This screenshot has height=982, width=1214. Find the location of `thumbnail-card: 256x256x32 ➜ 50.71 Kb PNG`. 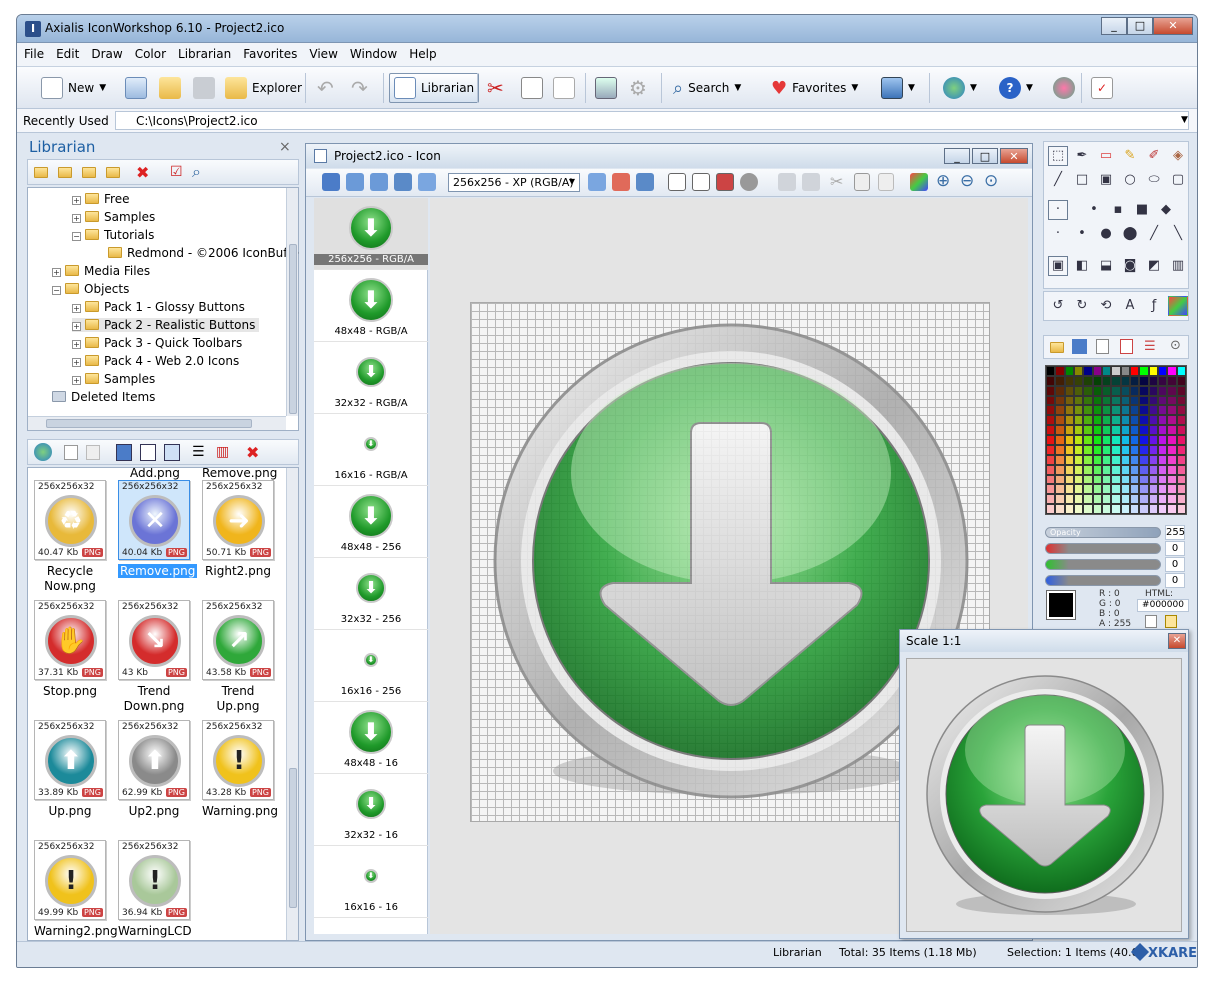

thumbnail-card: 256x256x32 ➜ 50.71 Kb PNG is located at coordinates (238, 520).